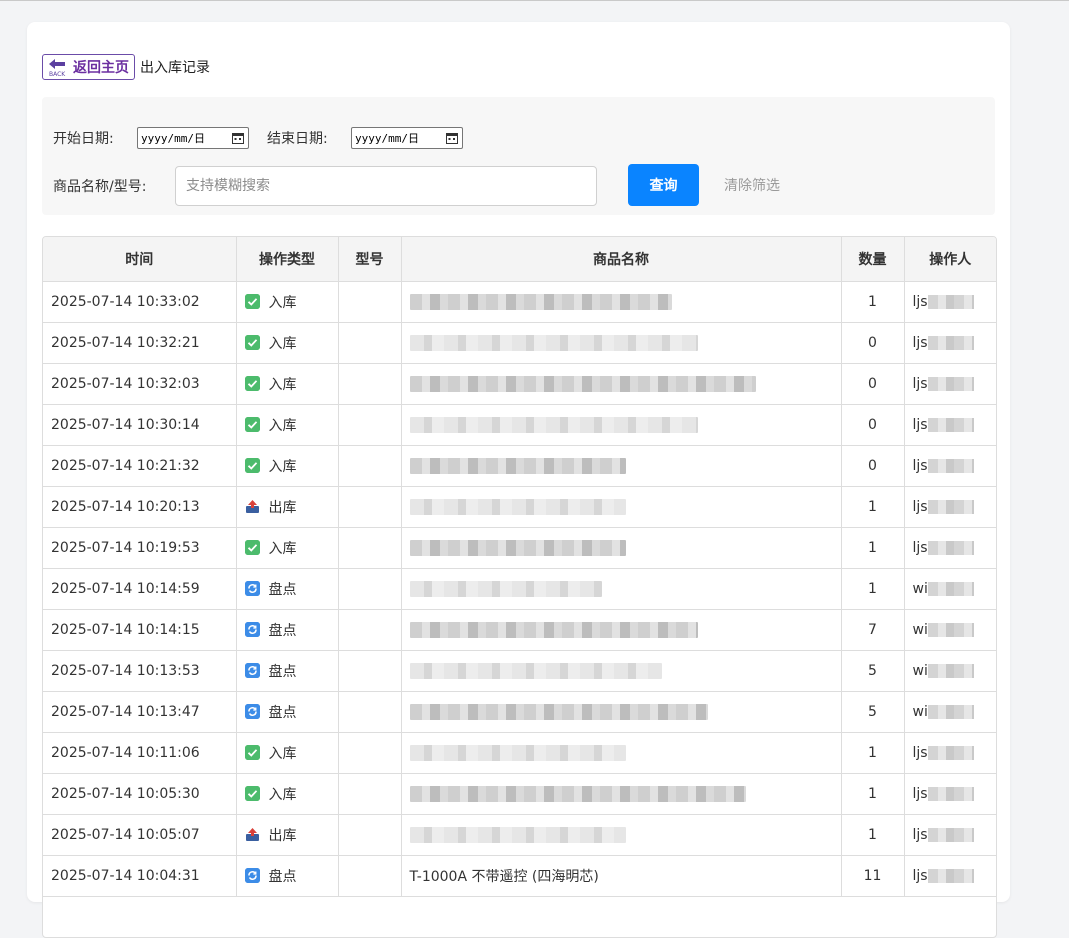  Describe the element at coordinates (83, 139) in the screenshot. I see `start-date-label: 开始日期:` at that location.